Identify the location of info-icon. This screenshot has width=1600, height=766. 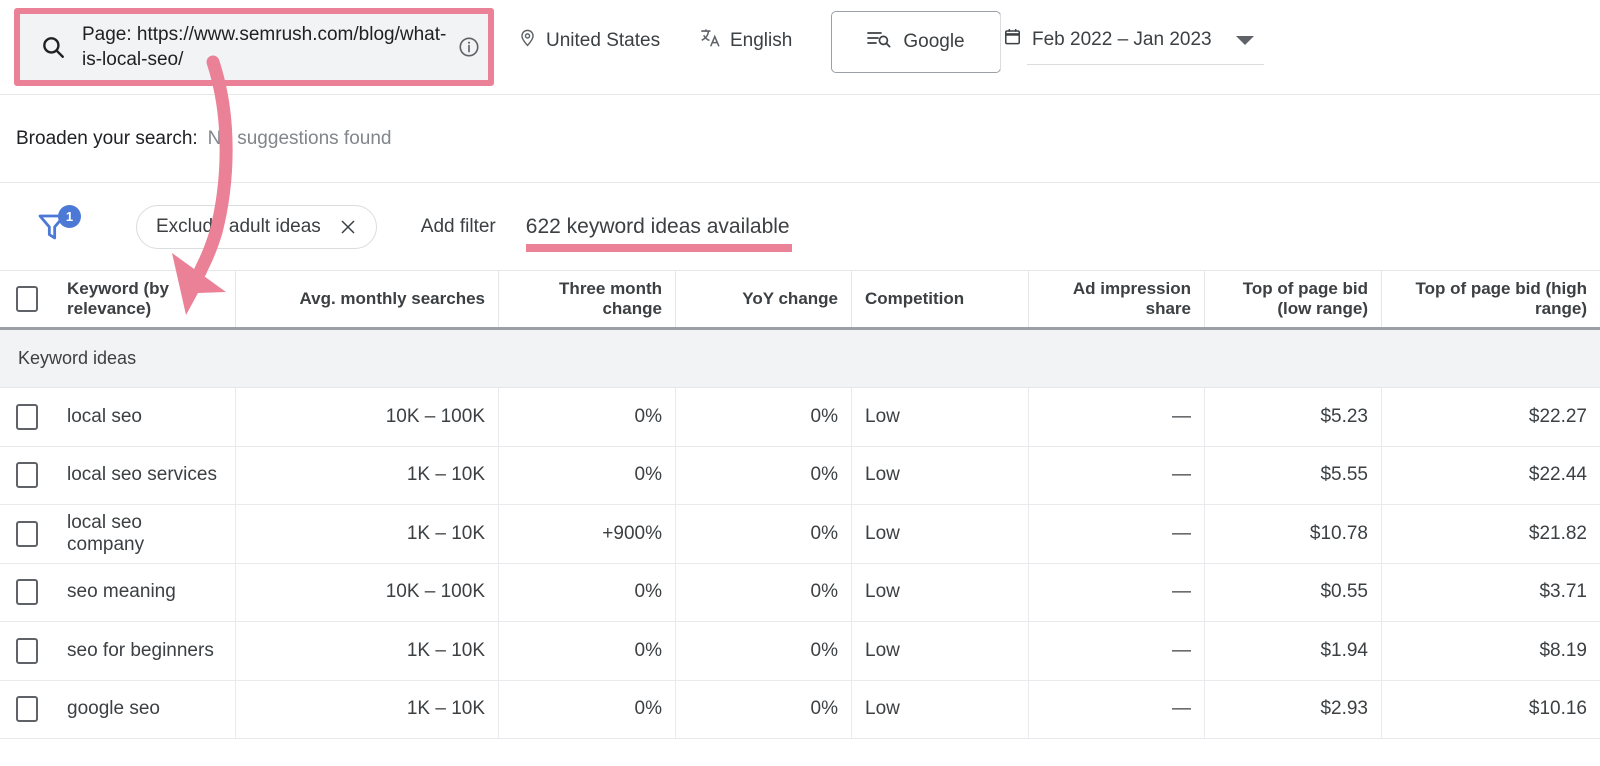
(469, 47).